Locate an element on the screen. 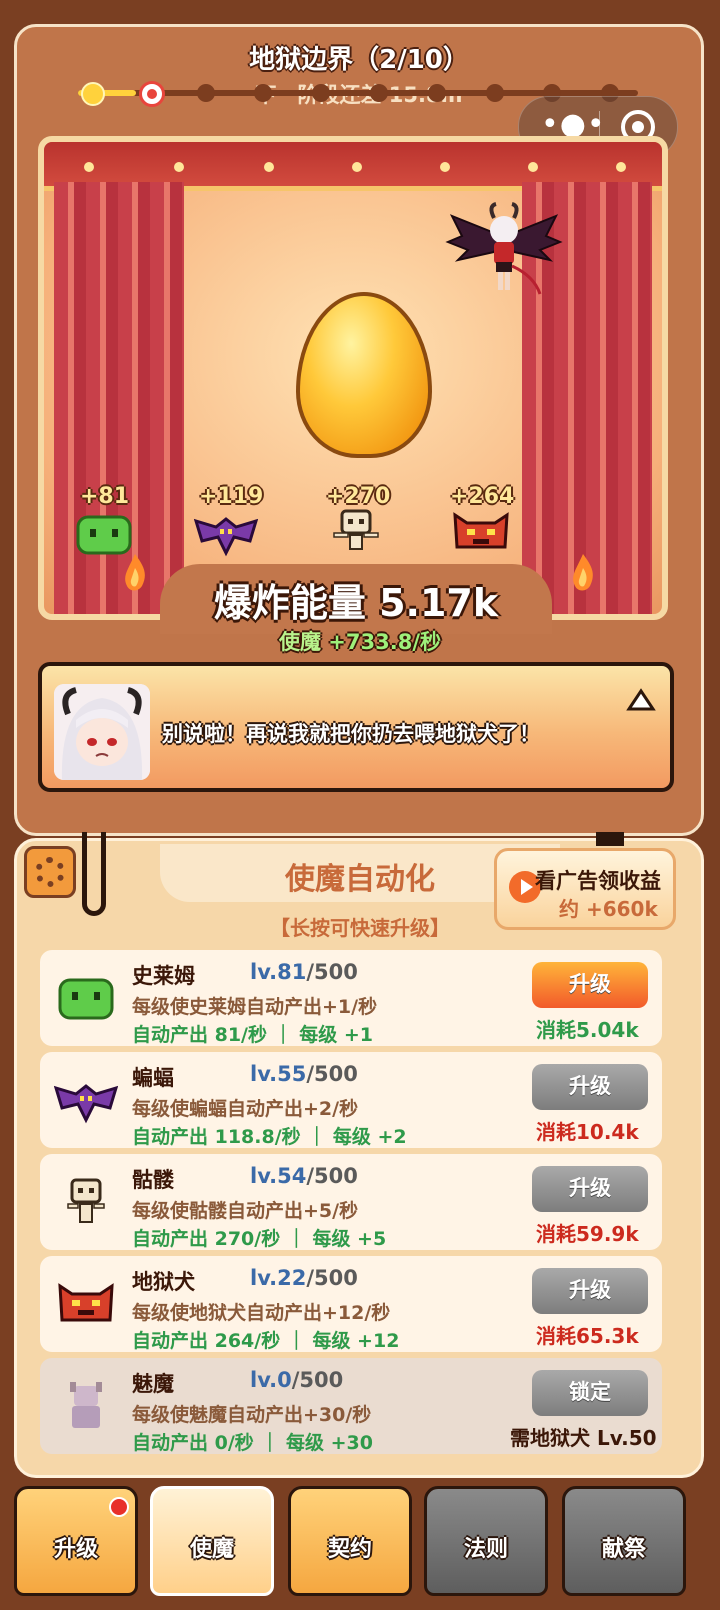 This screenshot has height=1610, width=720. demon-girl-sprite is located at coordinates (504, 251).